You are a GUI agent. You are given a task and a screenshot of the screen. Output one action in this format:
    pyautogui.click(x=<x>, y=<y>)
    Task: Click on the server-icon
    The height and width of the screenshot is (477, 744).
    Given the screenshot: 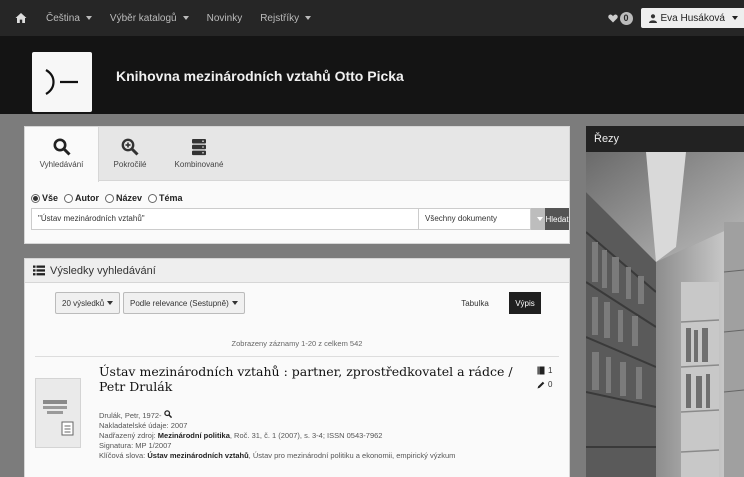 What is the action you would take?
    pyautogui.click(x=199, y=147)
    